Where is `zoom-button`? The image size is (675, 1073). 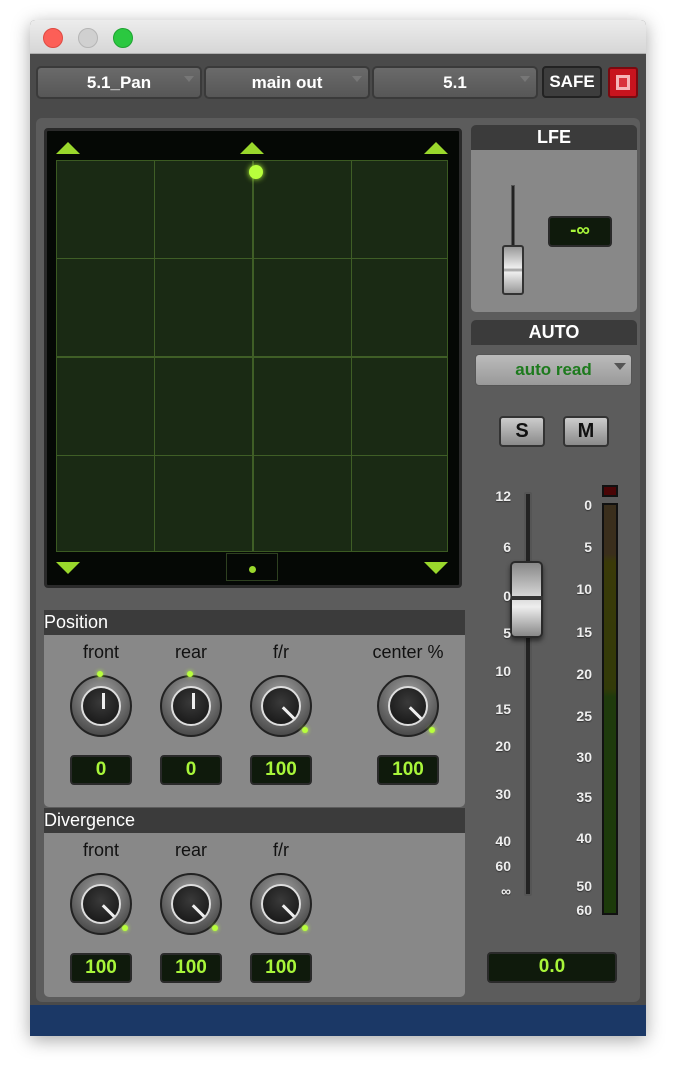 zoom-button is located at coordinates (123, 38).